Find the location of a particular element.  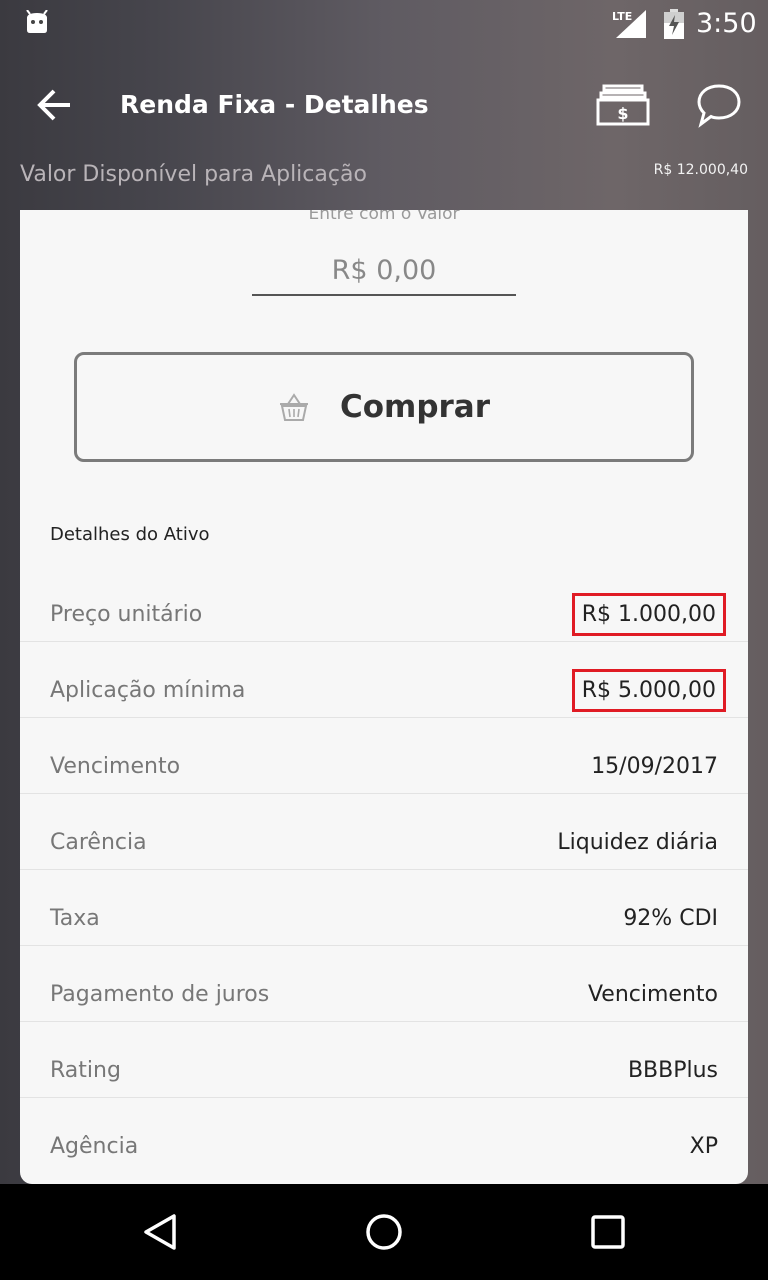

detail-value: Liquidez diária is located at coordinates (637, 842).